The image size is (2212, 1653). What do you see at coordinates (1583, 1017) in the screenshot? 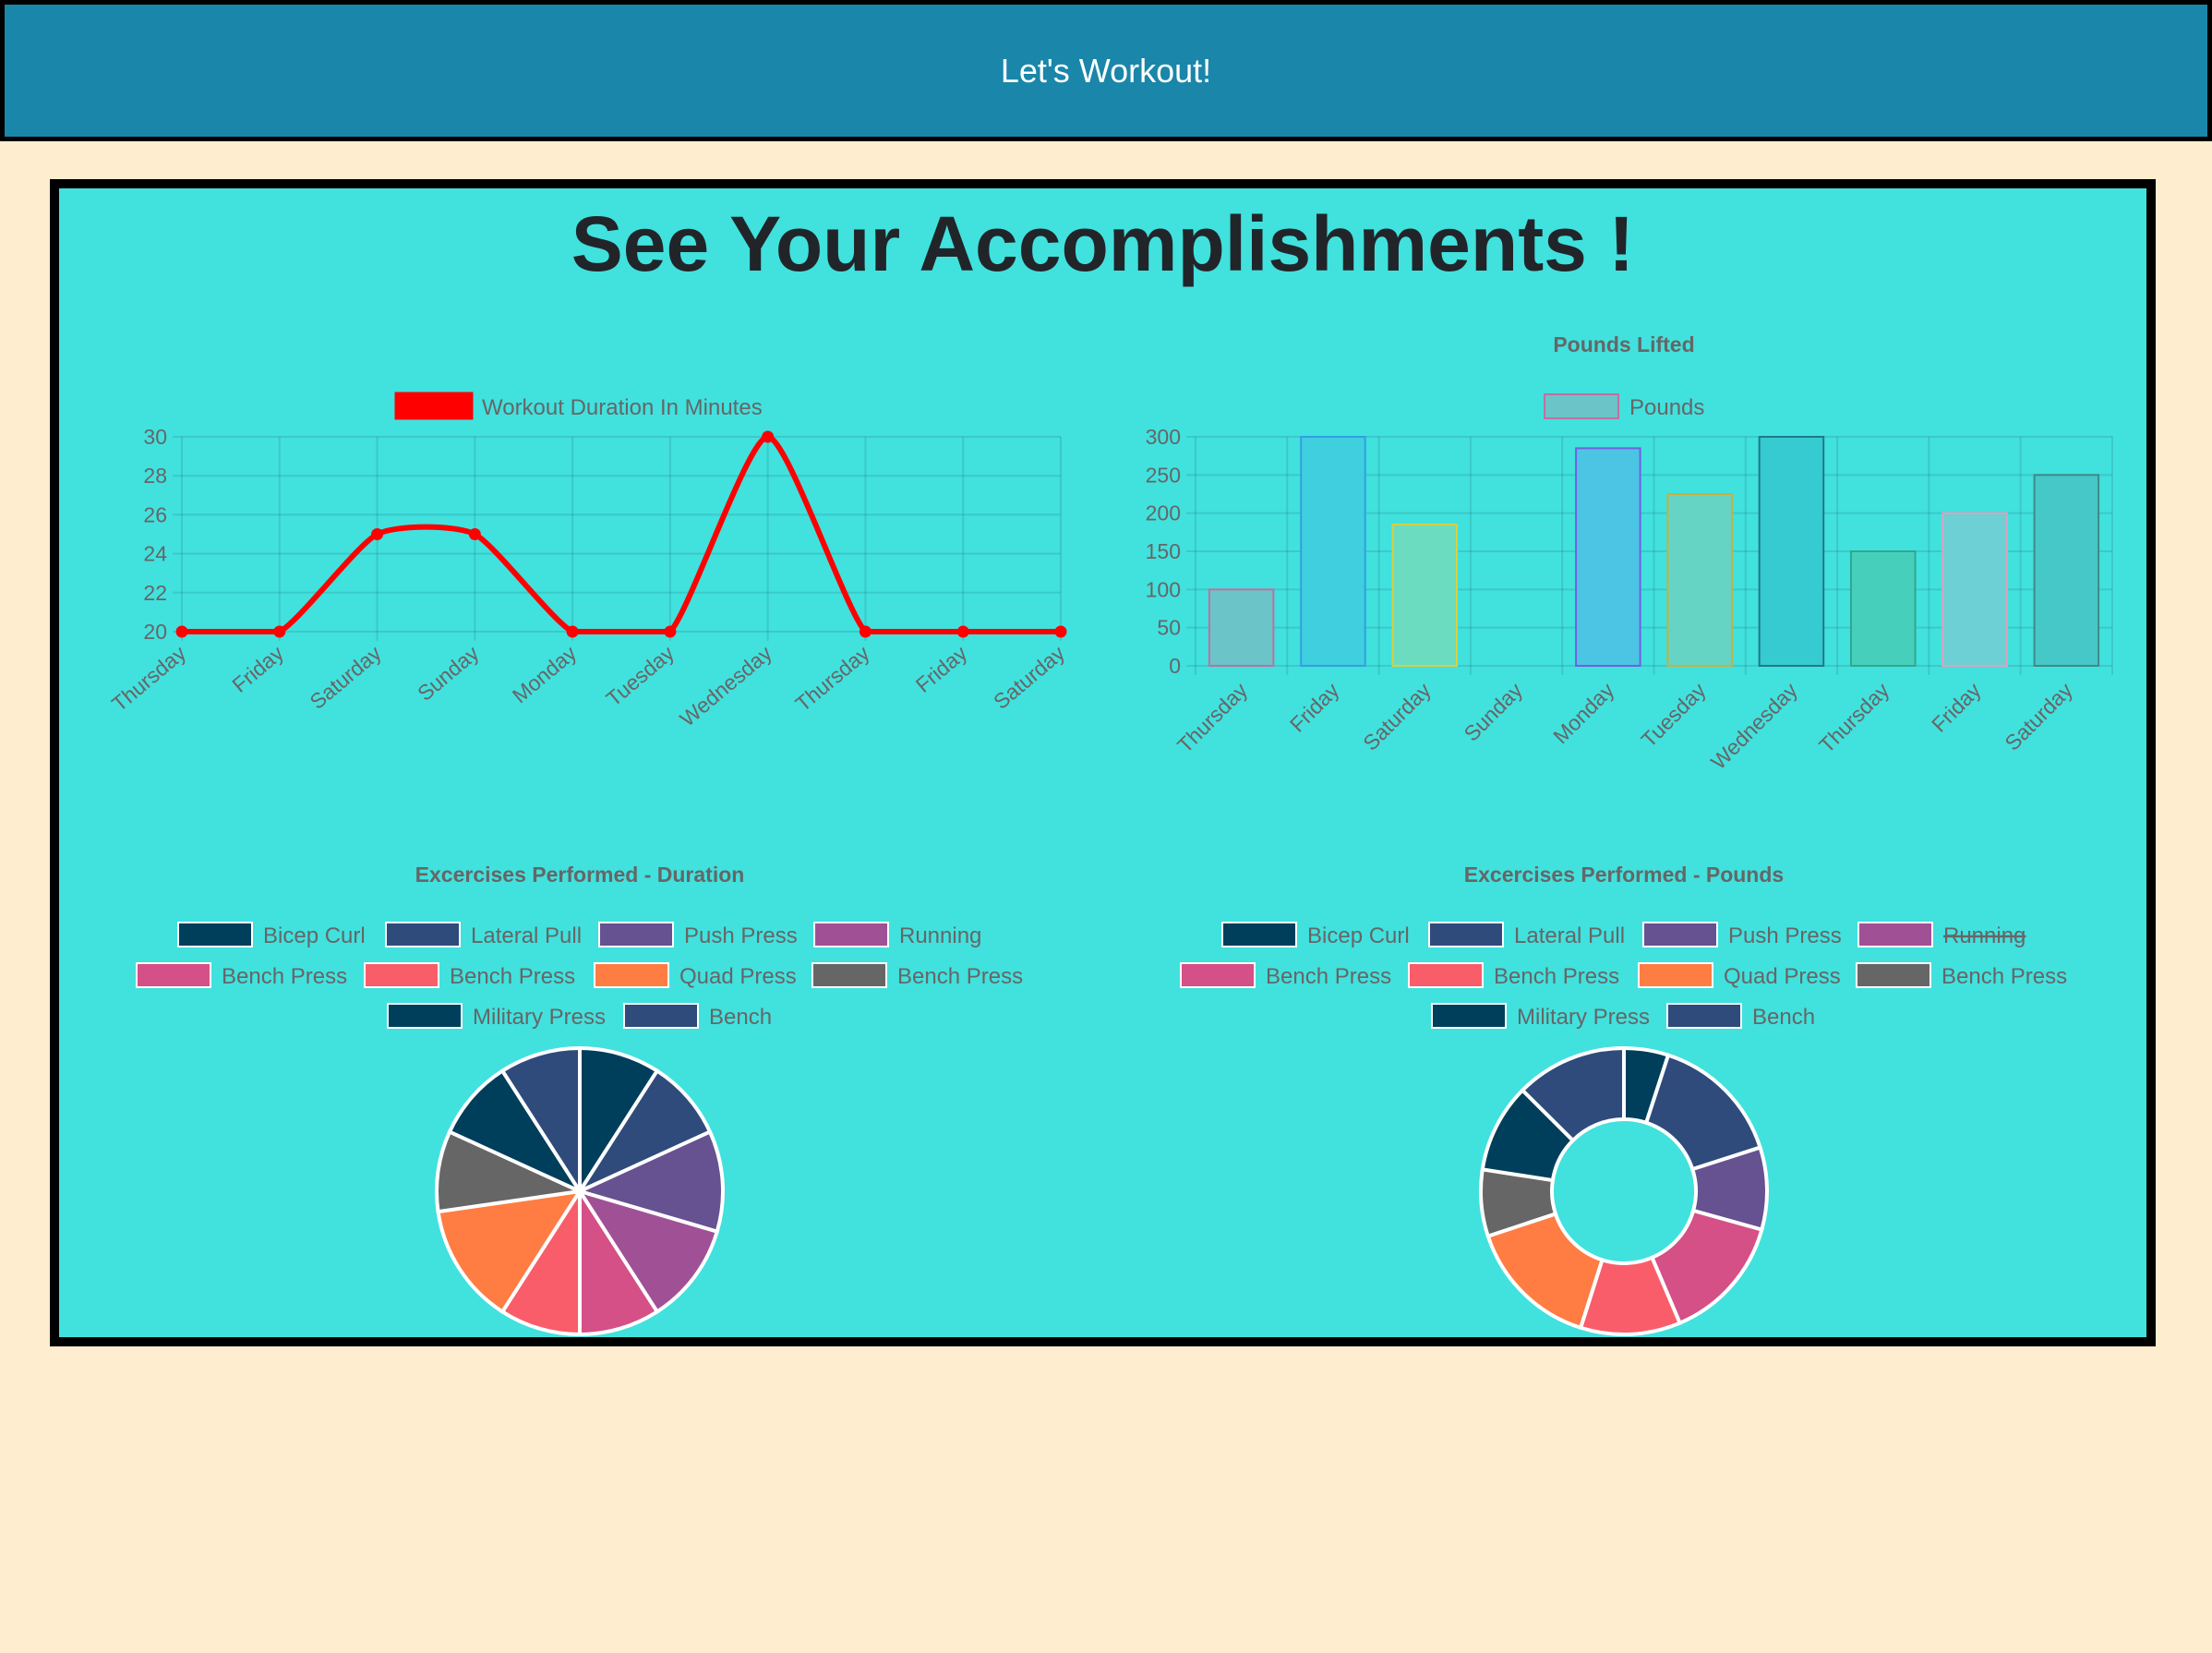
I see `legend-label: Military Press` at bounding box center [1583, 1017].